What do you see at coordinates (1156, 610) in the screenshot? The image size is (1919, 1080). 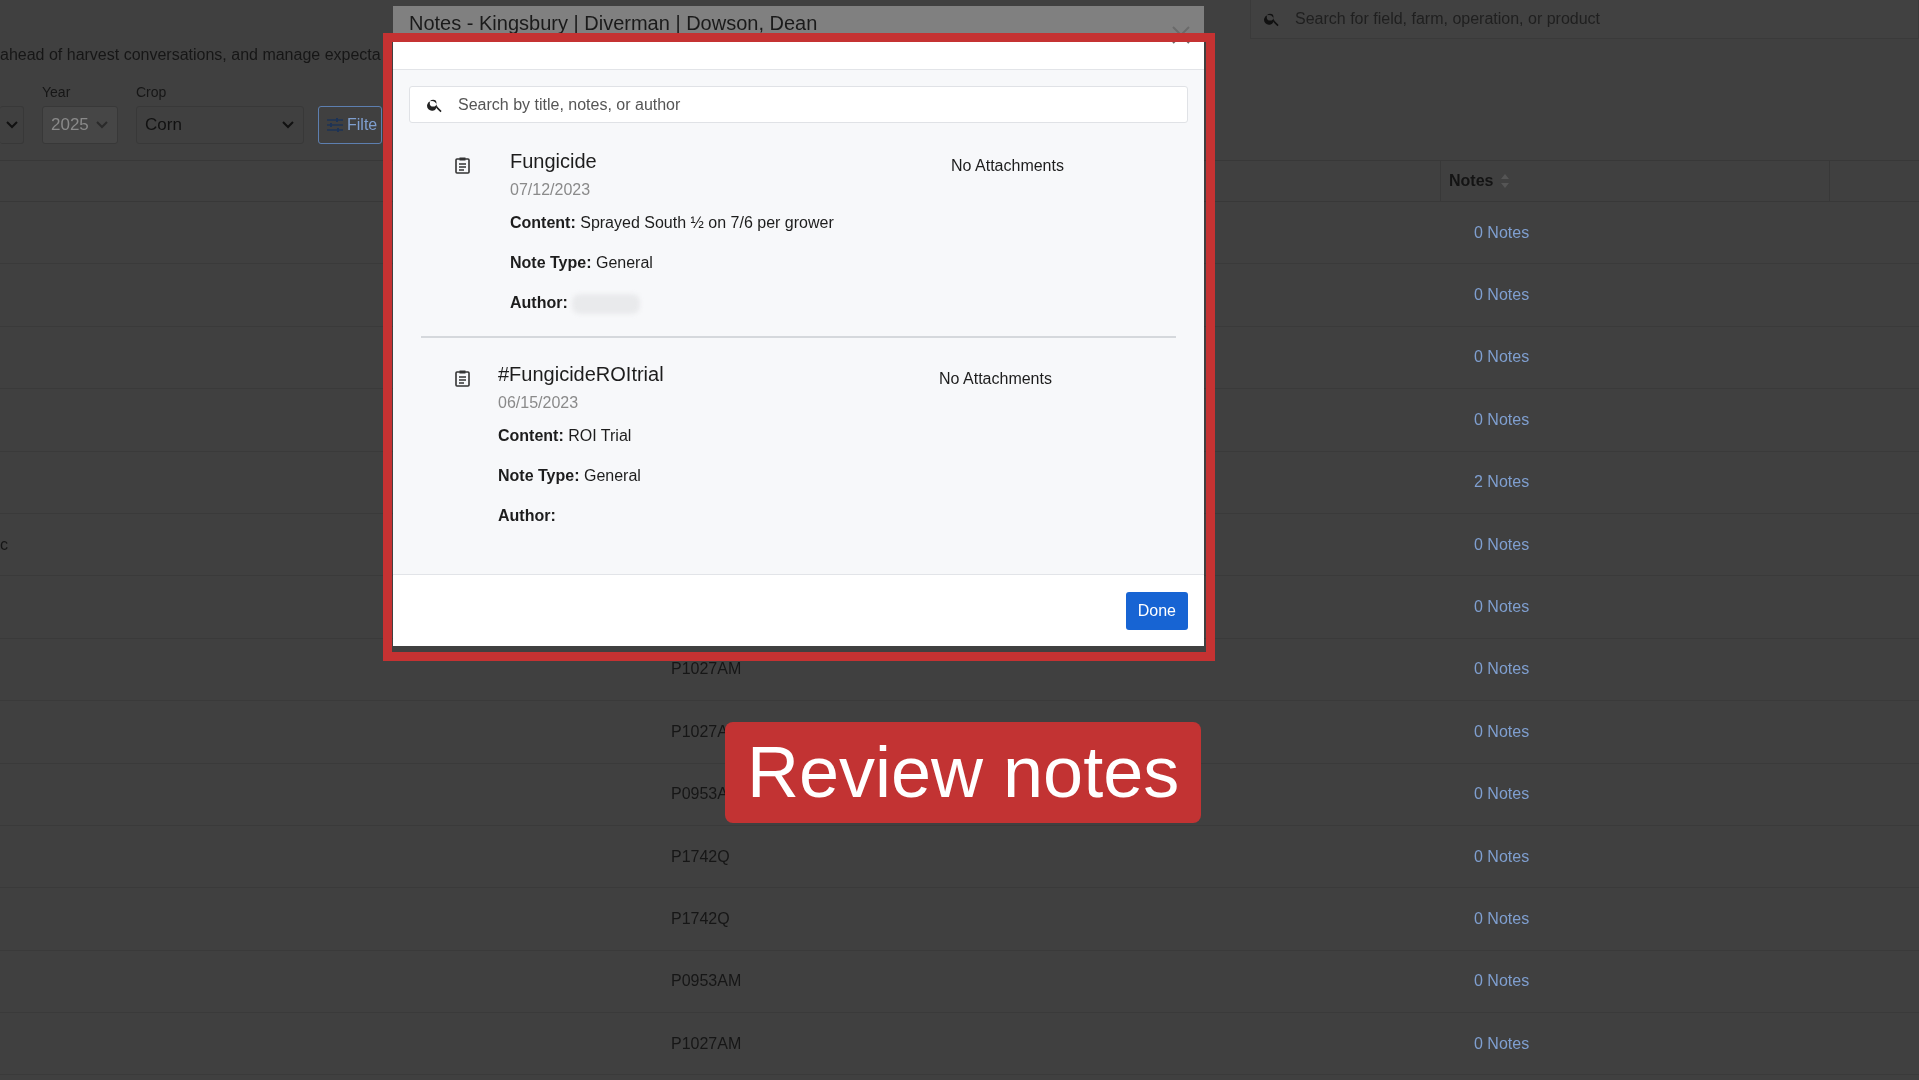 I see `done-button: Done` at bounding box center [1156, 610].